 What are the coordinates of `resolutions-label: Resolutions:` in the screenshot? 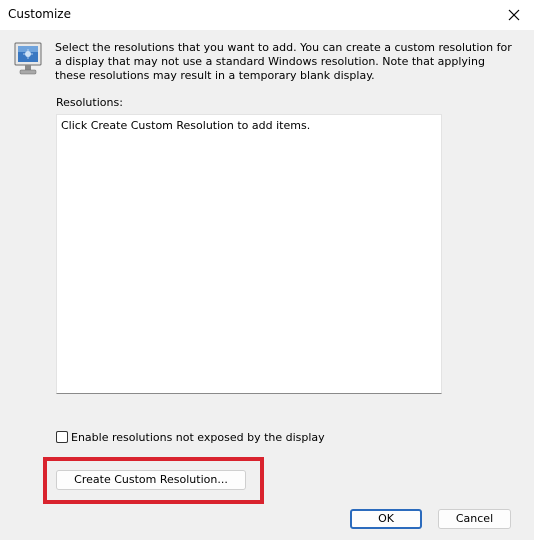 It's located at (89, 102).